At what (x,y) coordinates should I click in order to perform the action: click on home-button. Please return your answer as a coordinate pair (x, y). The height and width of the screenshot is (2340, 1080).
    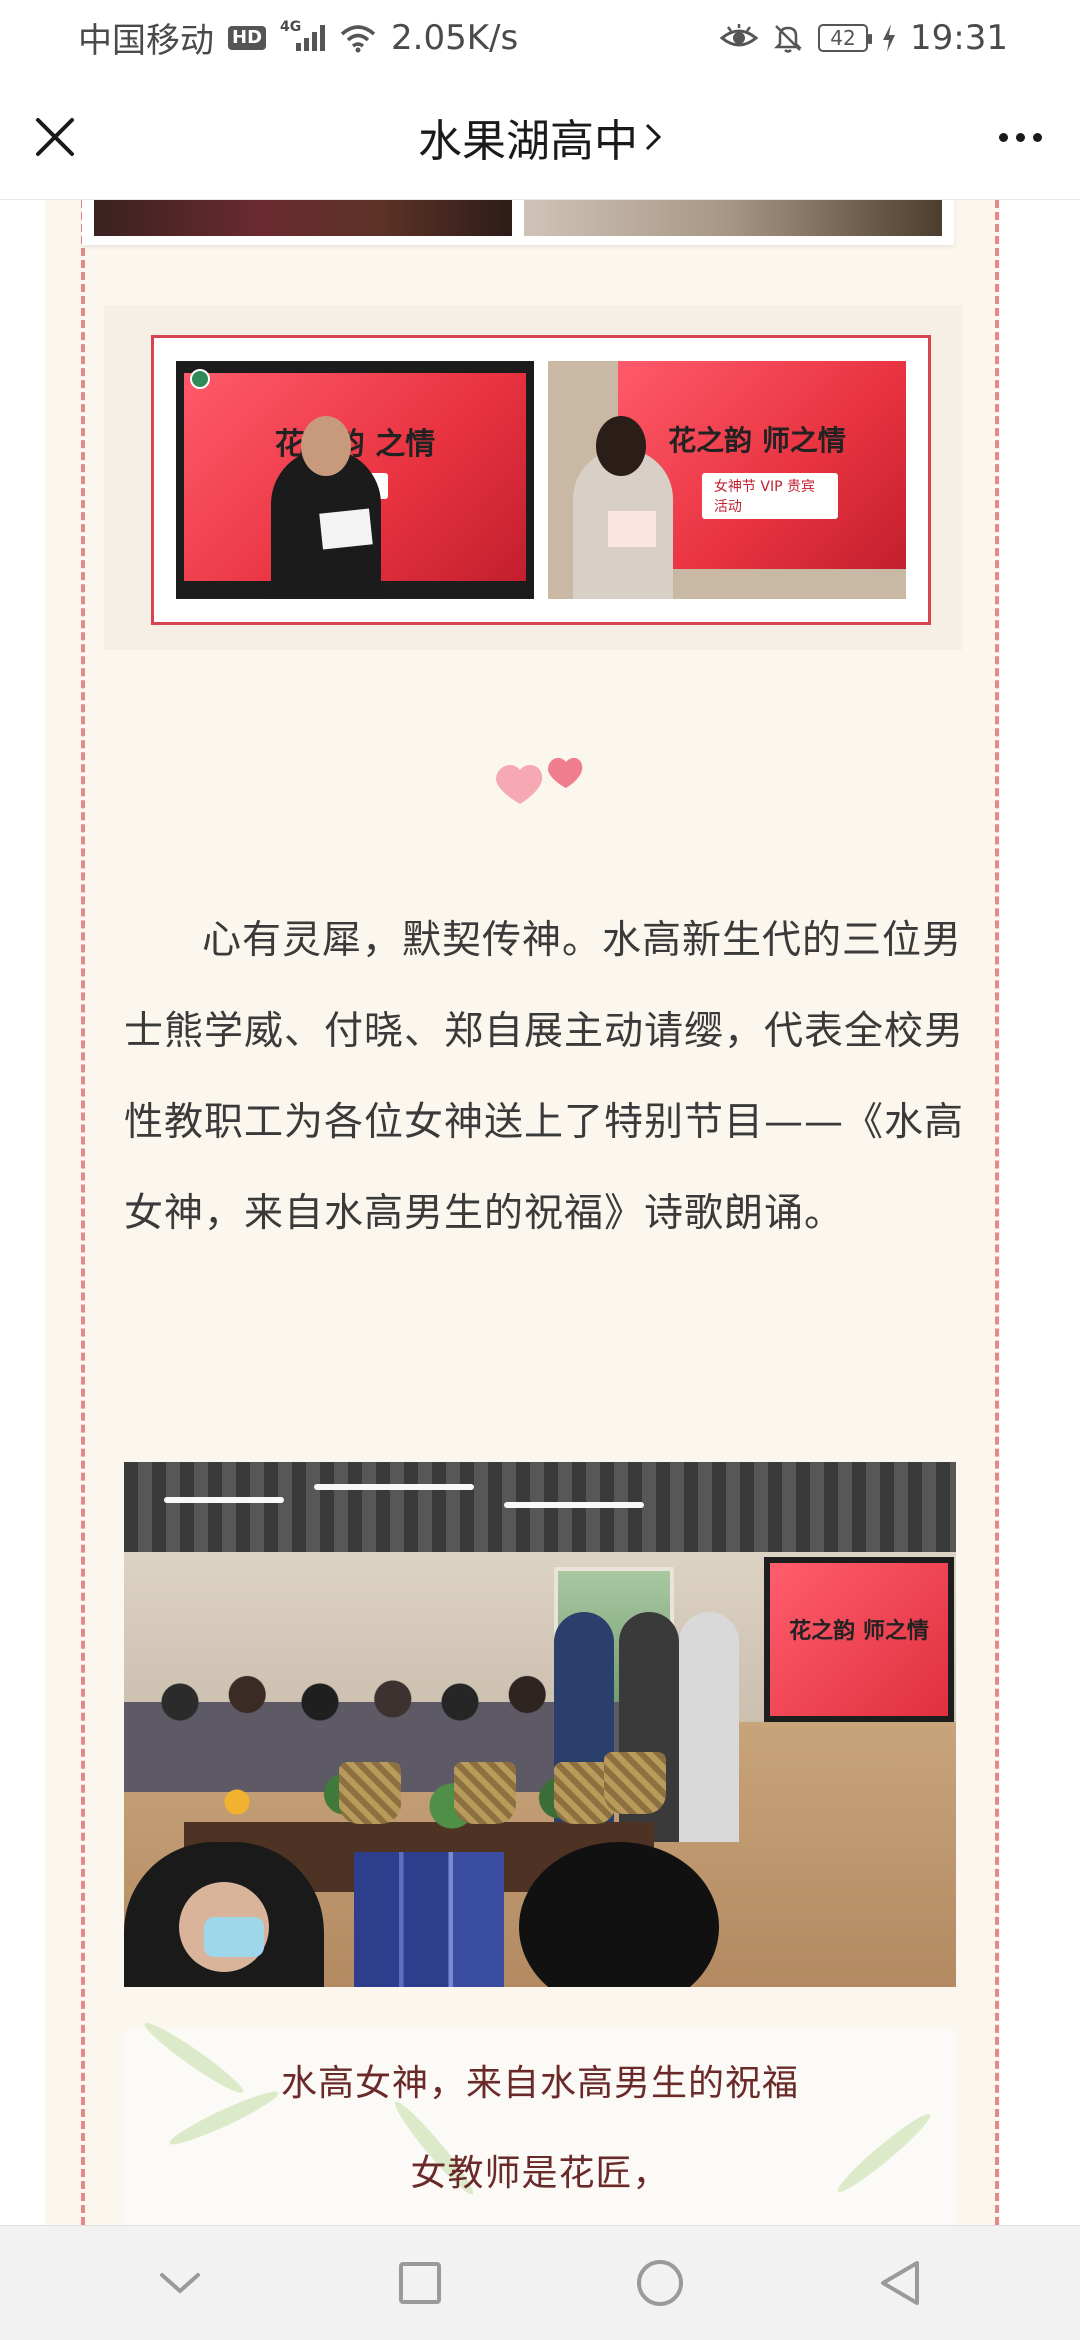
    Looking at the image, I should click on (660, 2283).